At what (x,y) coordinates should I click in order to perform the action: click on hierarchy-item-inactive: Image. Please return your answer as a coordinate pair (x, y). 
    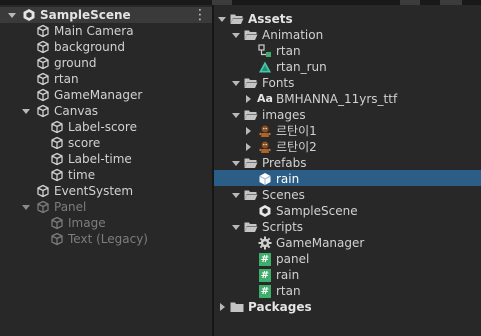
    Looking at the image, I should click on (105, 223).